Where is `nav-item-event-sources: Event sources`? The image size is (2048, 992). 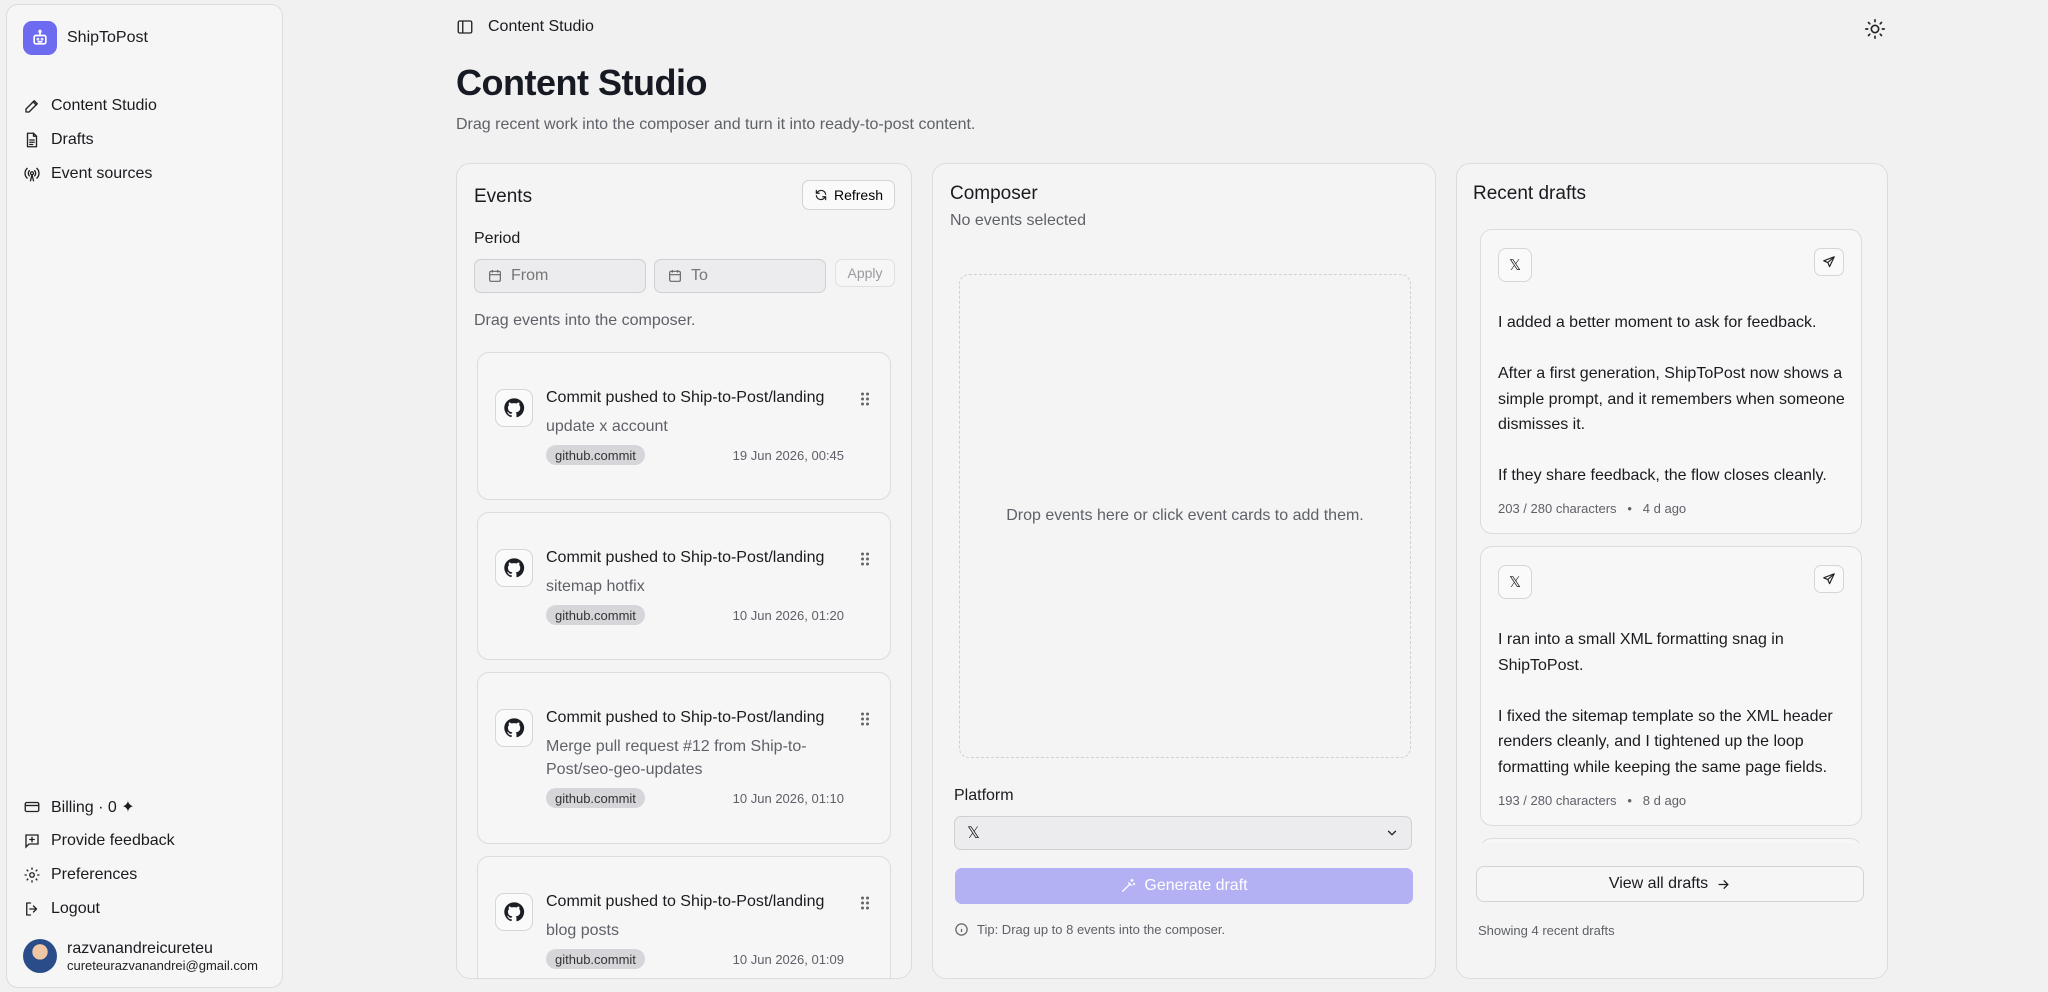
nav-item-event-sources: Event sources is located at coordinates (90, 174).